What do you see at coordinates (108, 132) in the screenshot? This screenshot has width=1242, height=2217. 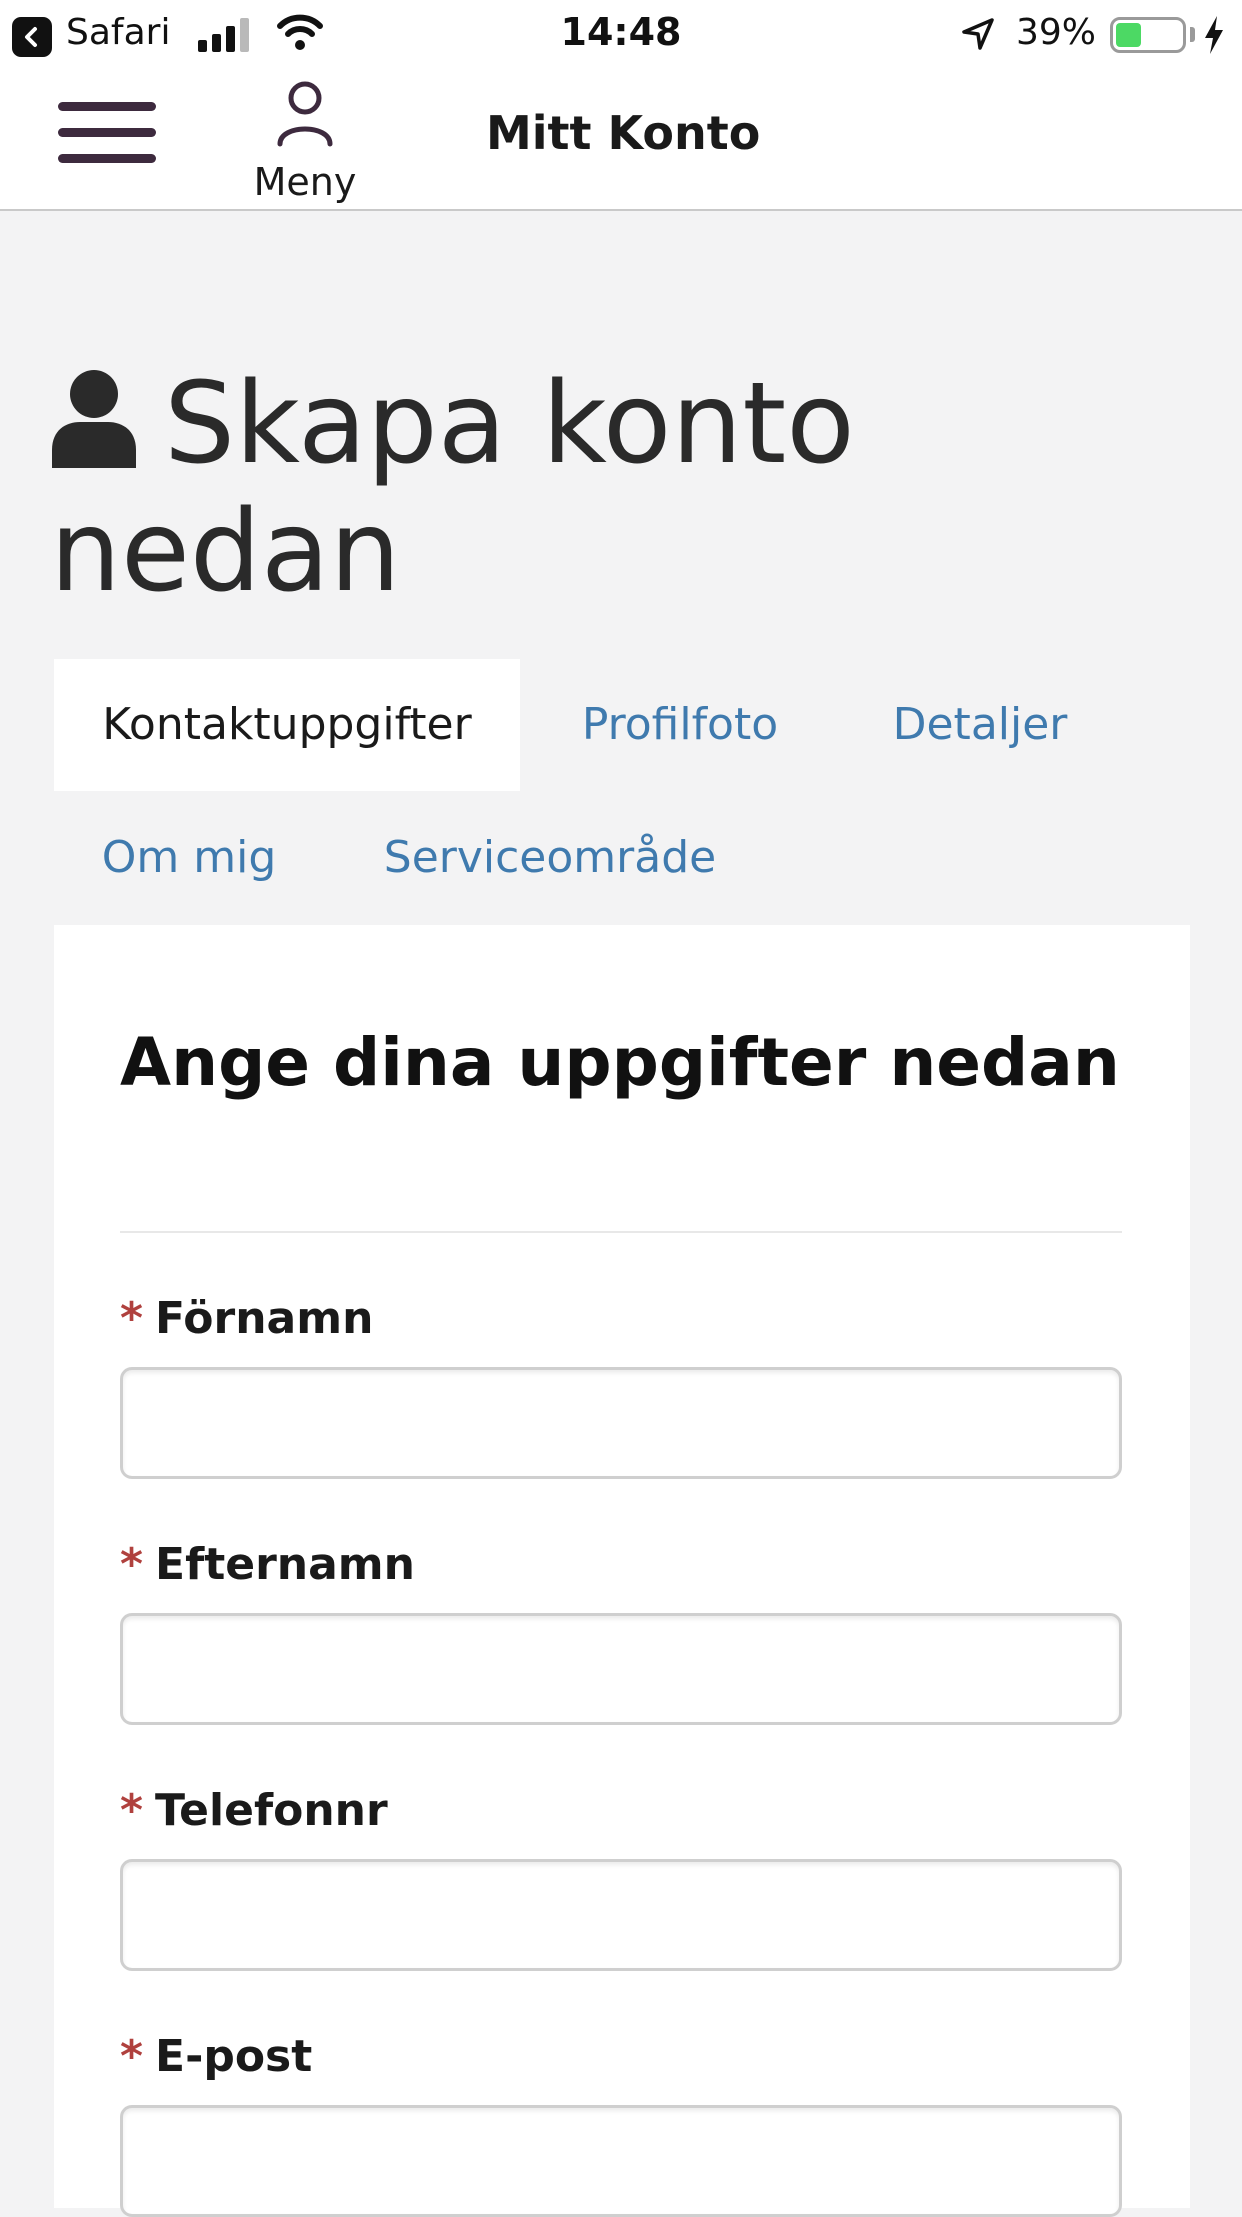 I see `hamburger-icon` at bounding box center [108, 132].